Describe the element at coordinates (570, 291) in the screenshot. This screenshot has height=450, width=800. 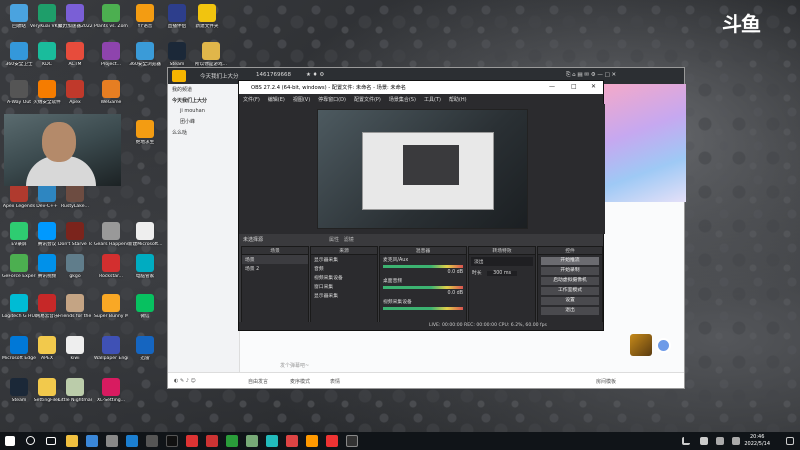
I see `studio-mode-button: 工作室模式` at that location.